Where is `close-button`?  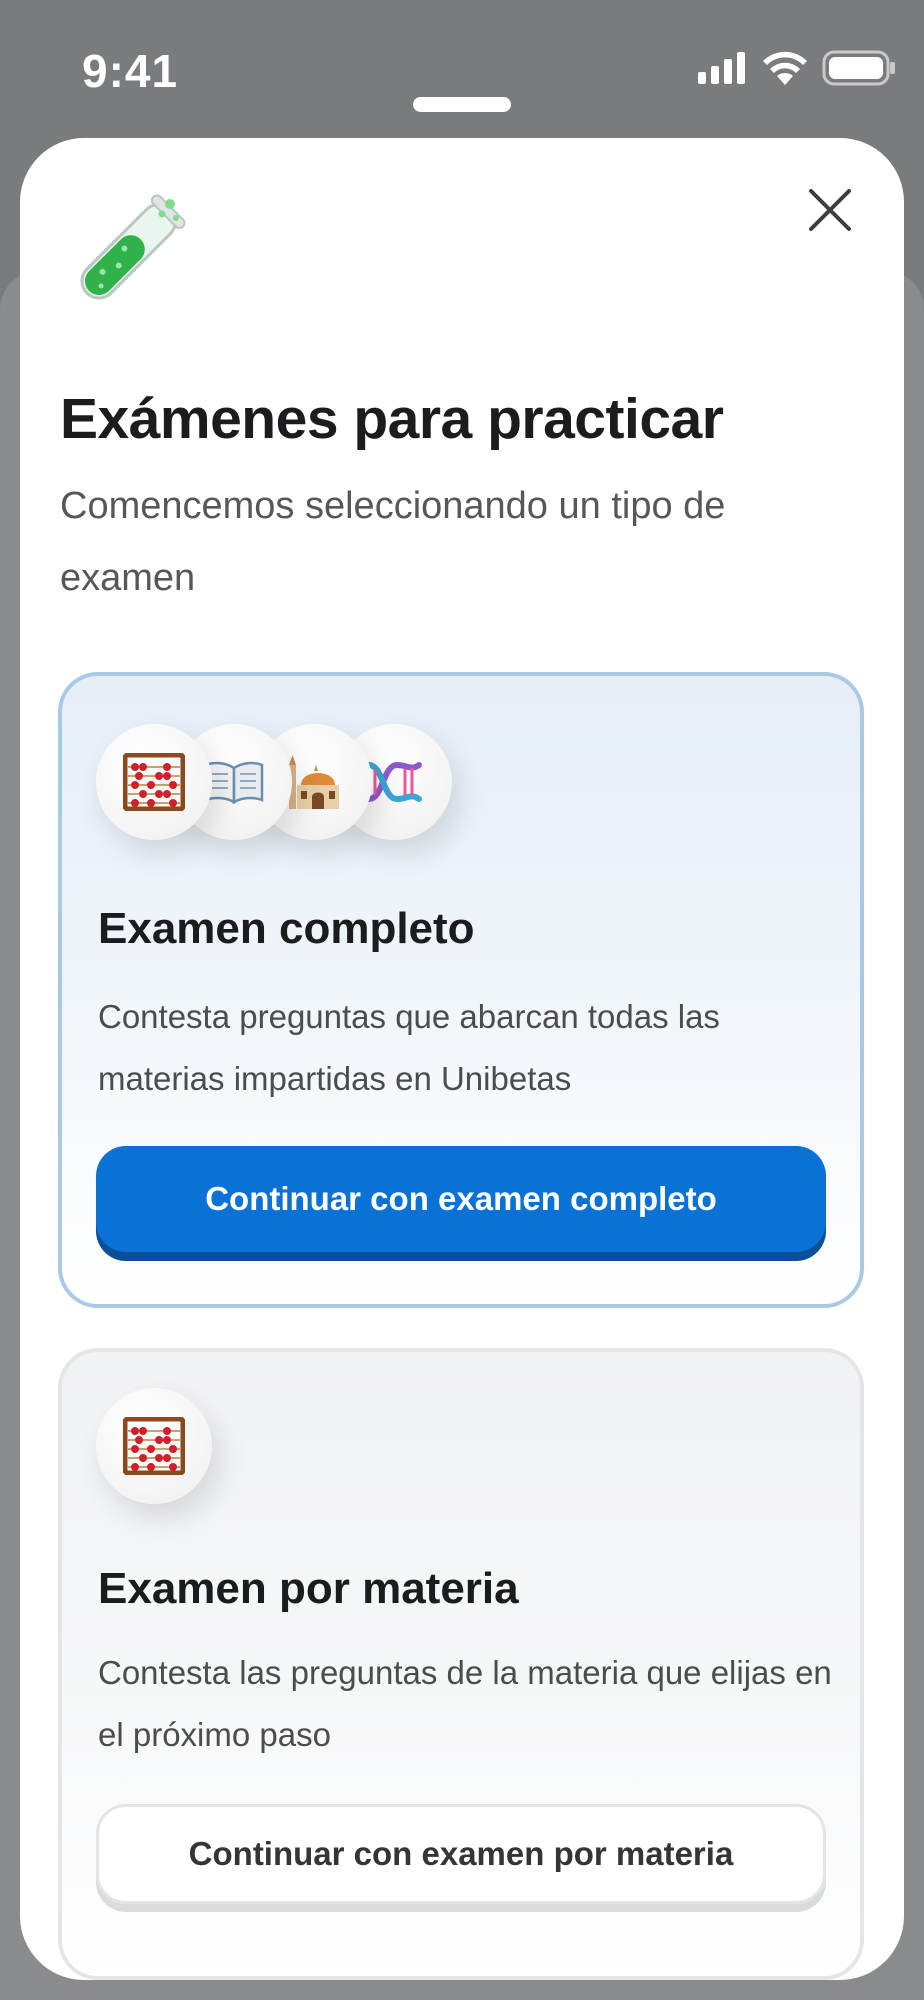 close-button is located at coordinates (830, 212).